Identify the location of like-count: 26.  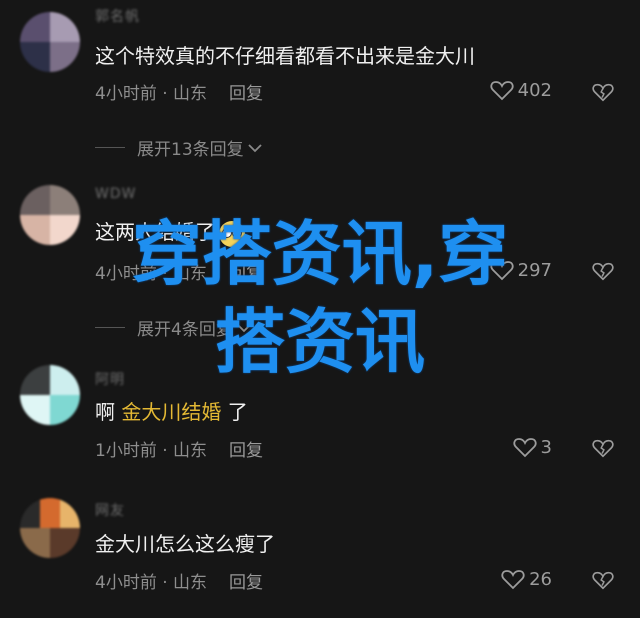
(540, 579).